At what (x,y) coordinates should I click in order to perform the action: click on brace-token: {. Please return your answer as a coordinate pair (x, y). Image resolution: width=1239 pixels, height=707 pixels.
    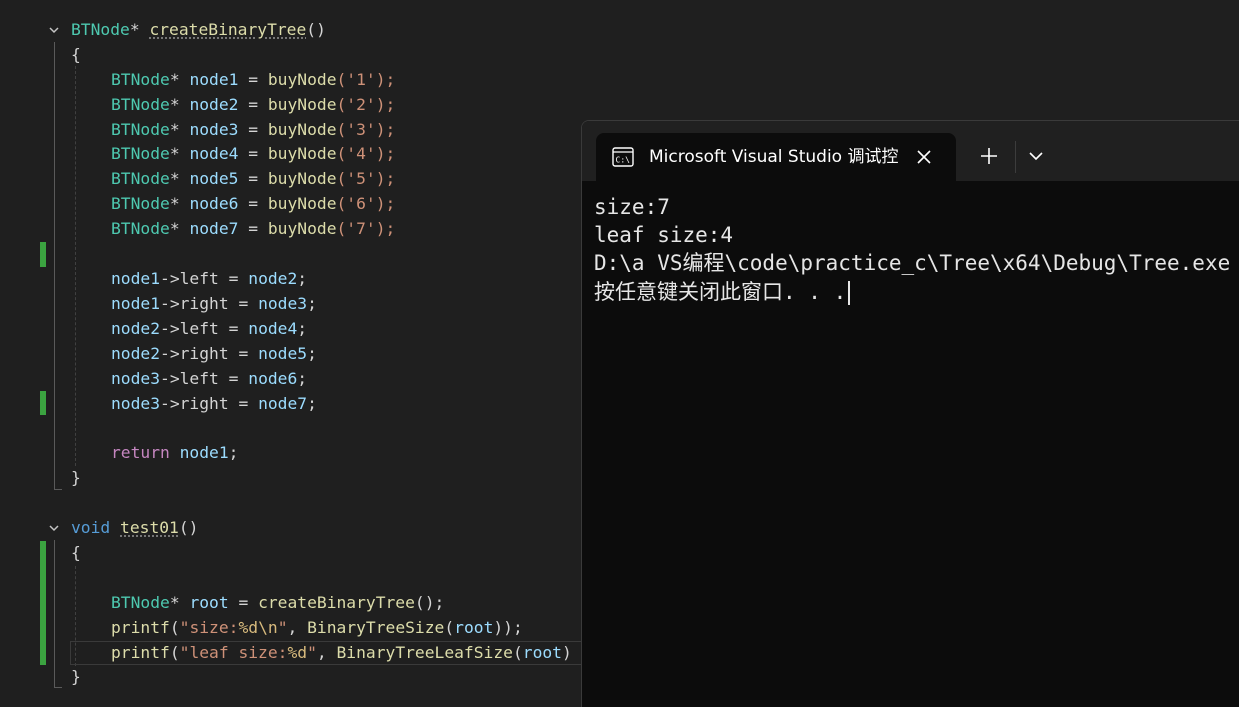
    Looking at the image, I should click on (76, 54).